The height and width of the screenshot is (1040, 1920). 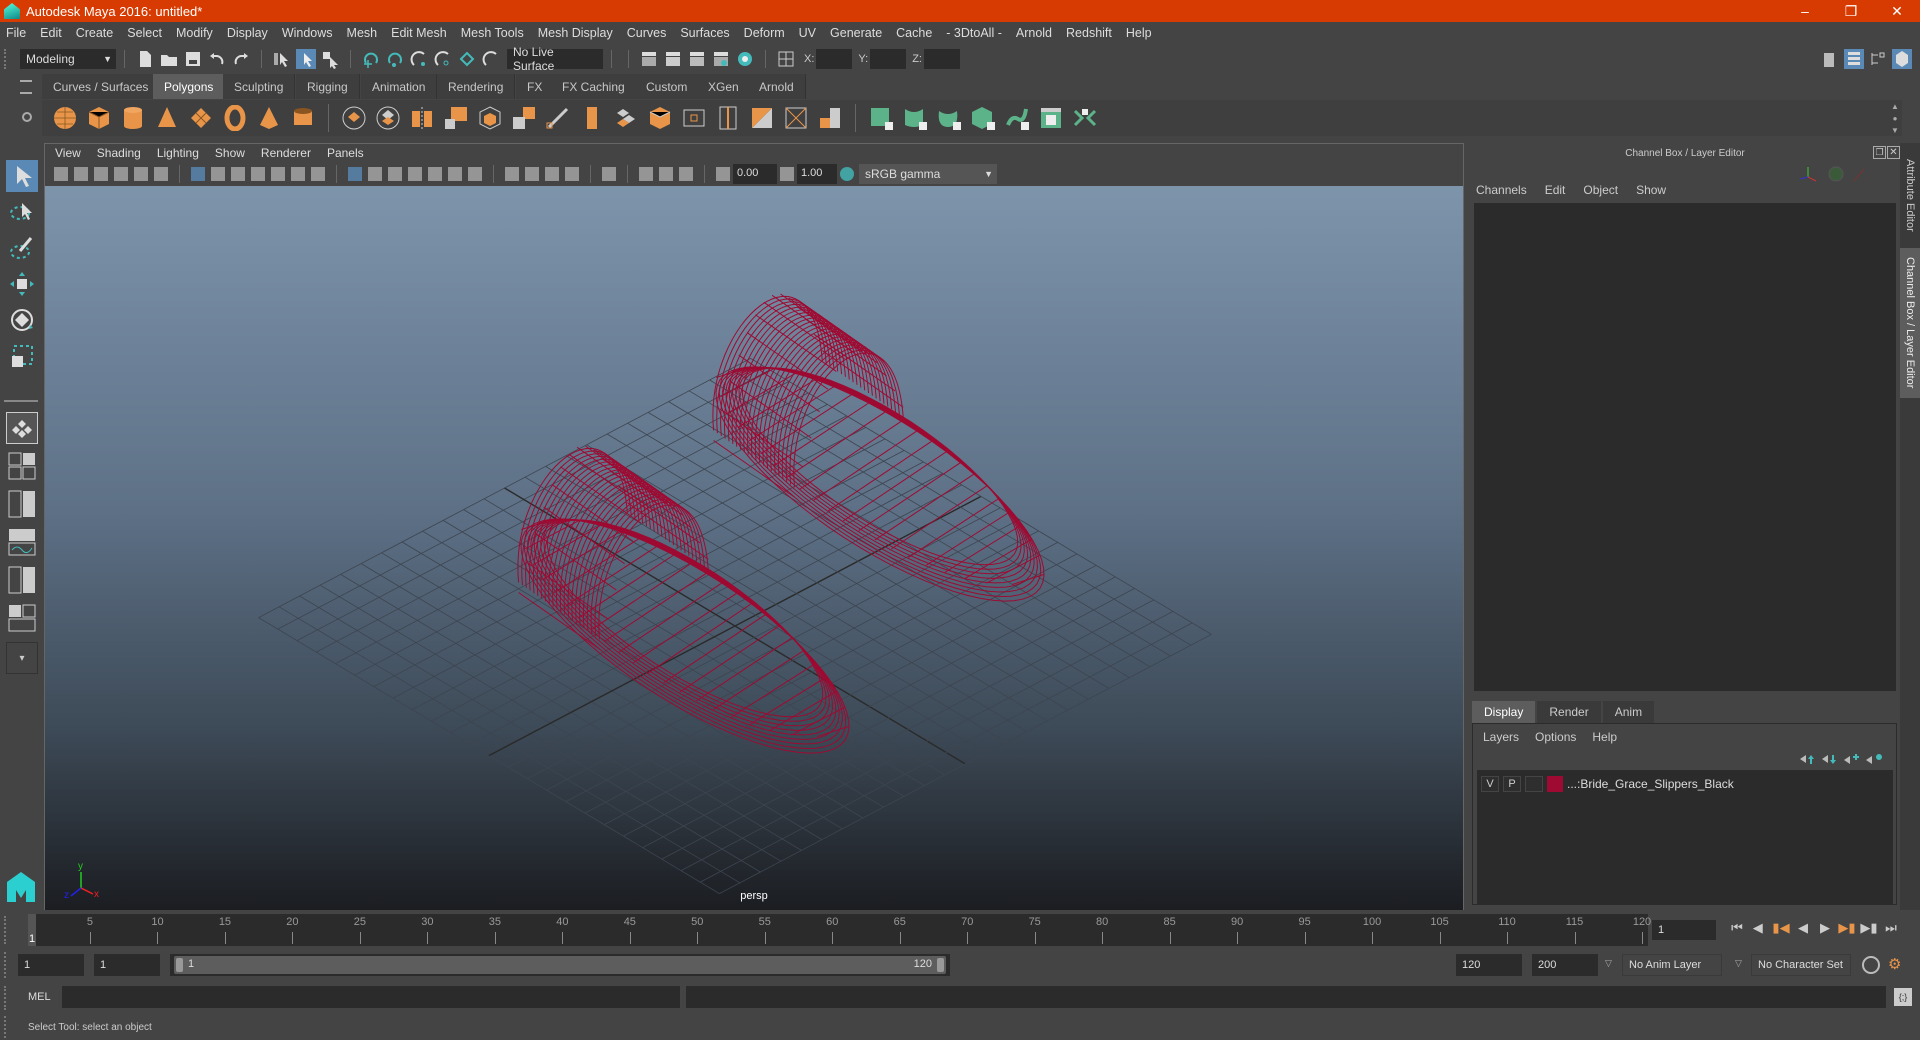 I want to click on xray-icon, so click(x=415, y=174).